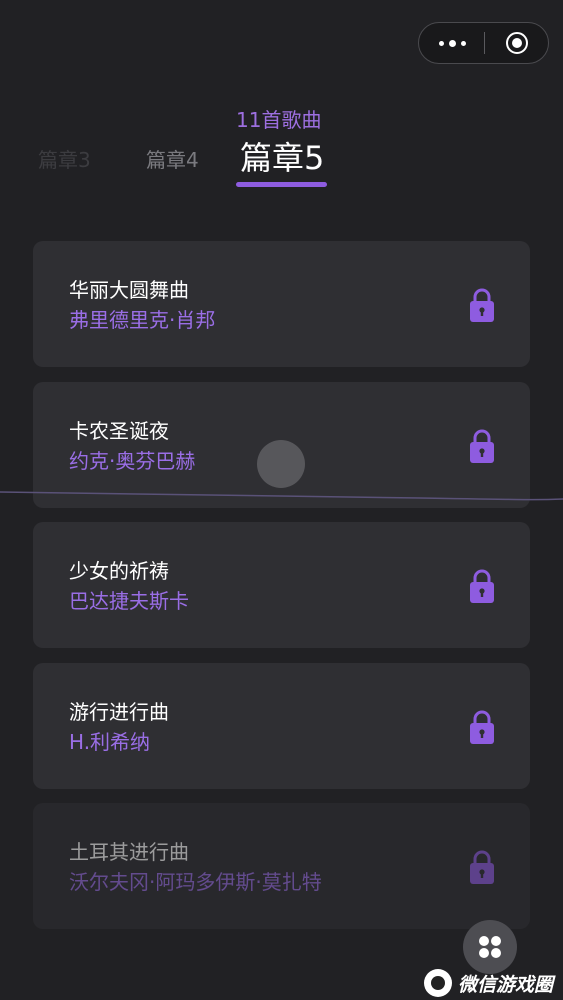  What do you see at coordinates (129, 852) in the screenshot?
I see `song-title: 土耳其进行曲` at bounding box center [129, 852].